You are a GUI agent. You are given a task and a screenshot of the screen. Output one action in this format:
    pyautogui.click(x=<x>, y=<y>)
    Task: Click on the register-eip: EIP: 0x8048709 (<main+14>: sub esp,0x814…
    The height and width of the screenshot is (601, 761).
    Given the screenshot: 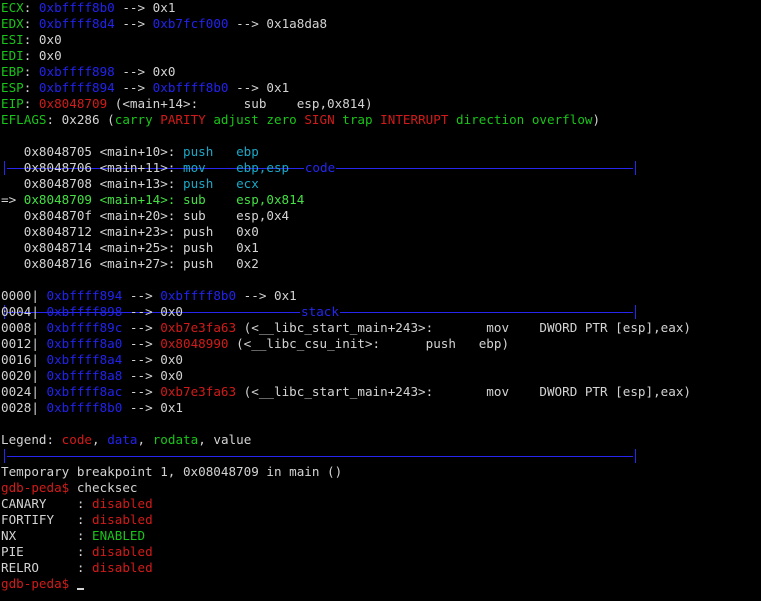 What is the action you would take?
    pyautogui.click(x=187, y=103)
    